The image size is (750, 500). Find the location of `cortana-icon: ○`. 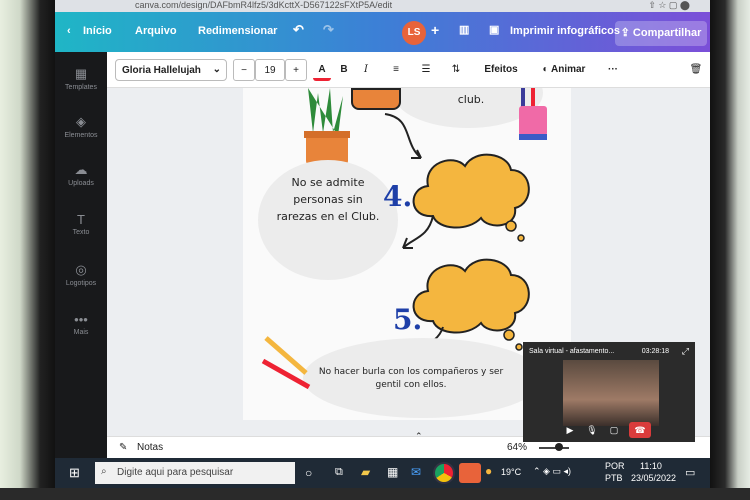

cortana-icon: ○ is located at coordinates (308, 473).